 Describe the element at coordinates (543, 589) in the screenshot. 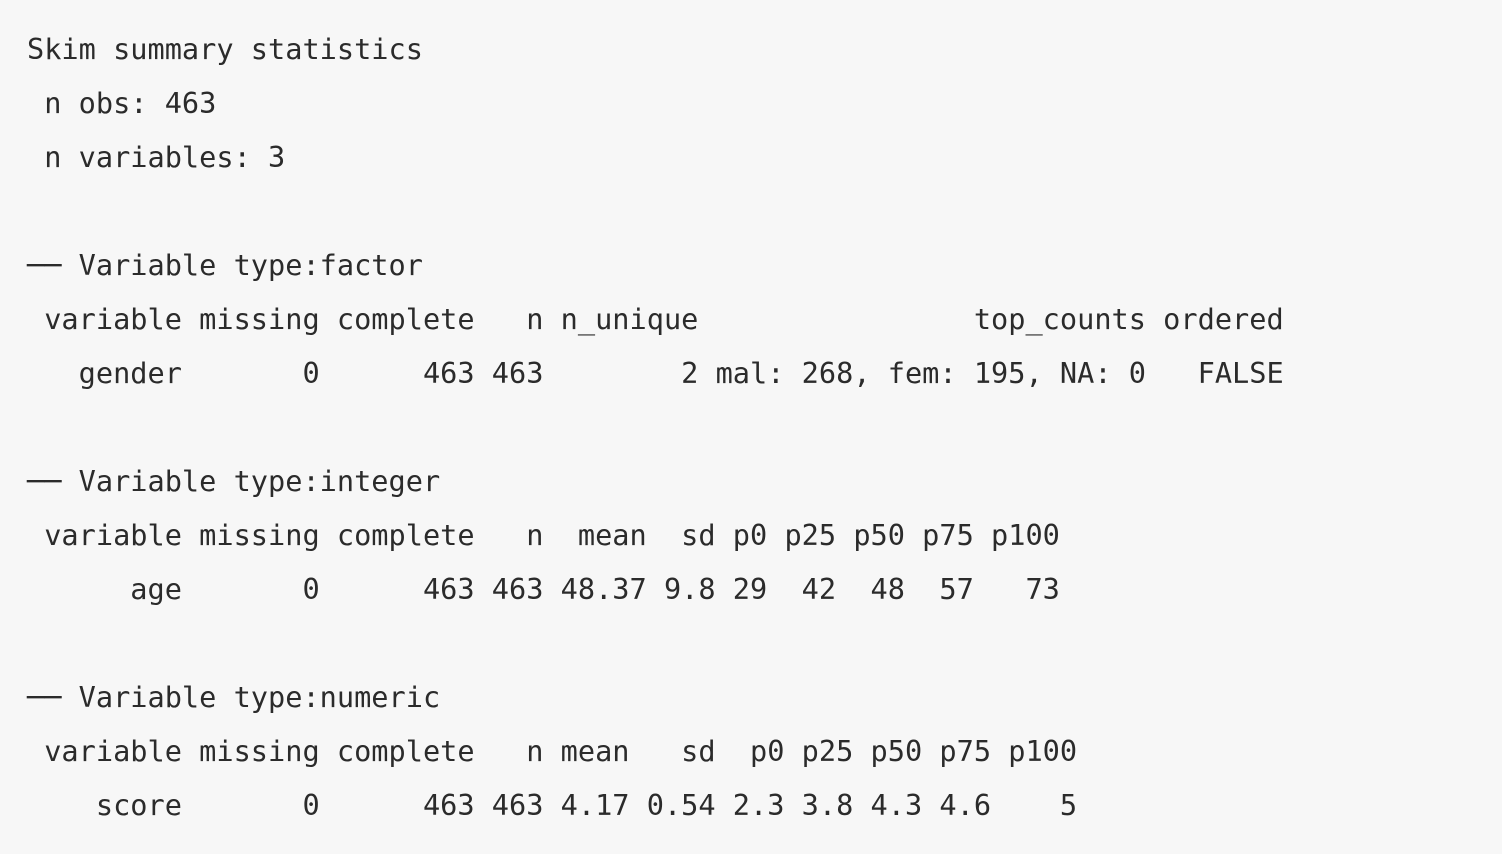

I see `integer-table-row: age 0 463 463 48.37 9.8 29 42 48 57 73` at that location.